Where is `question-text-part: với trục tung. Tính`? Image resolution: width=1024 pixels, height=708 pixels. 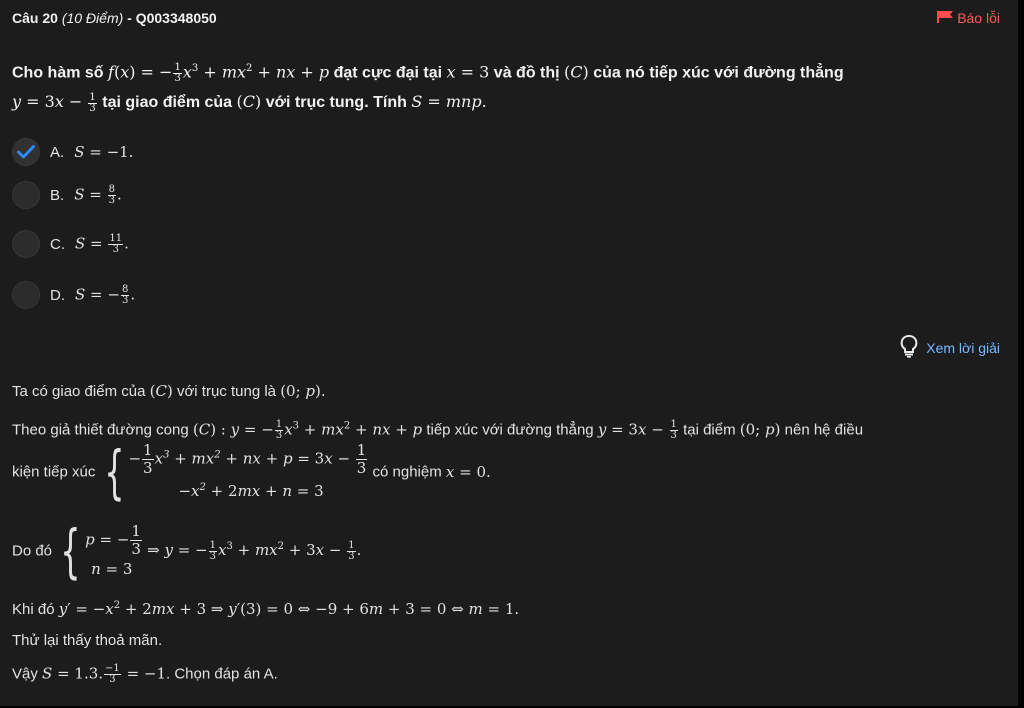
question-text-part: với trục tung. Tính is located at coordinates (336, 103).